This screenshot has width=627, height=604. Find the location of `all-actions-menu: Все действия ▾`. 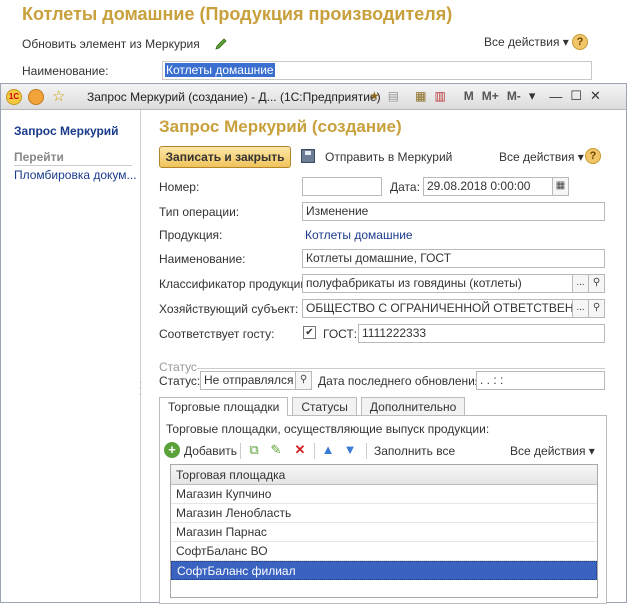

all-actions-menu: Все действия ▾ is located at coordinates (541, 157).